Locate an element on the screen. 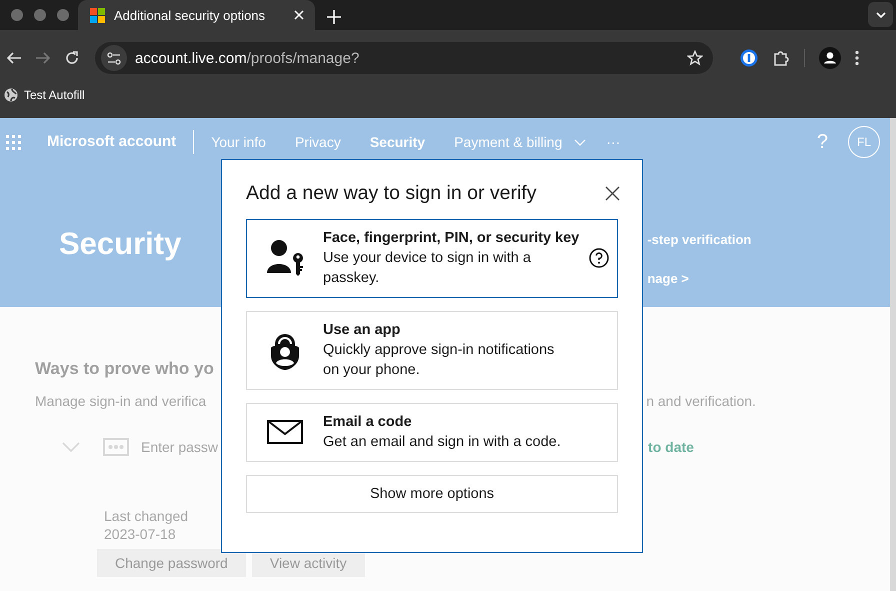  option-description: Quickly approve sign-in notifications on your phone. is located at coordinates (439, 360).